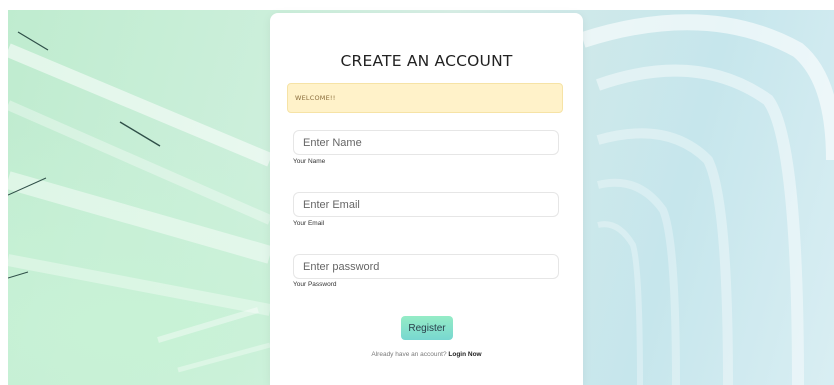  I want to click on email-input, so click(426, 204).